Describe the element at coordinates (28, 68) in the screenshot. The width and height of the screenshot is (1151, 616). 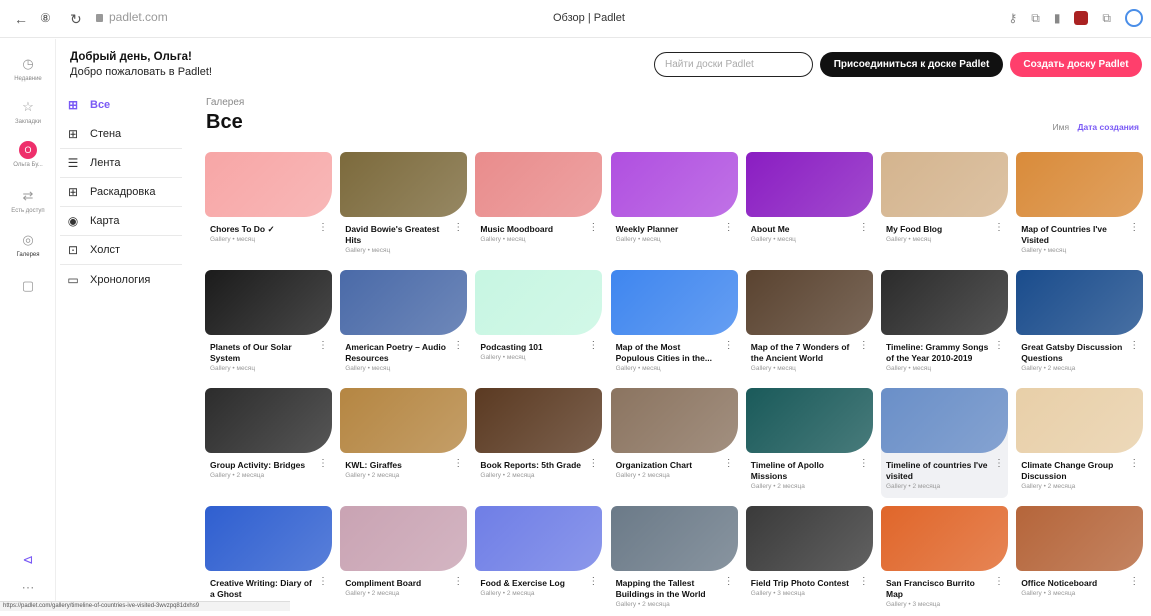
I see `rail-item-recent: ◷ Недавние` at that location.